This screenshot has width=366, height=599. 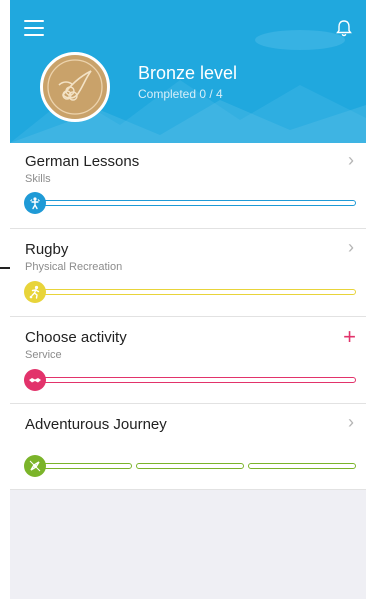 What do you see at coordinates (43, 355) in the screenshot?
I see `activity-category: Service` at bounding box center [43, 355].